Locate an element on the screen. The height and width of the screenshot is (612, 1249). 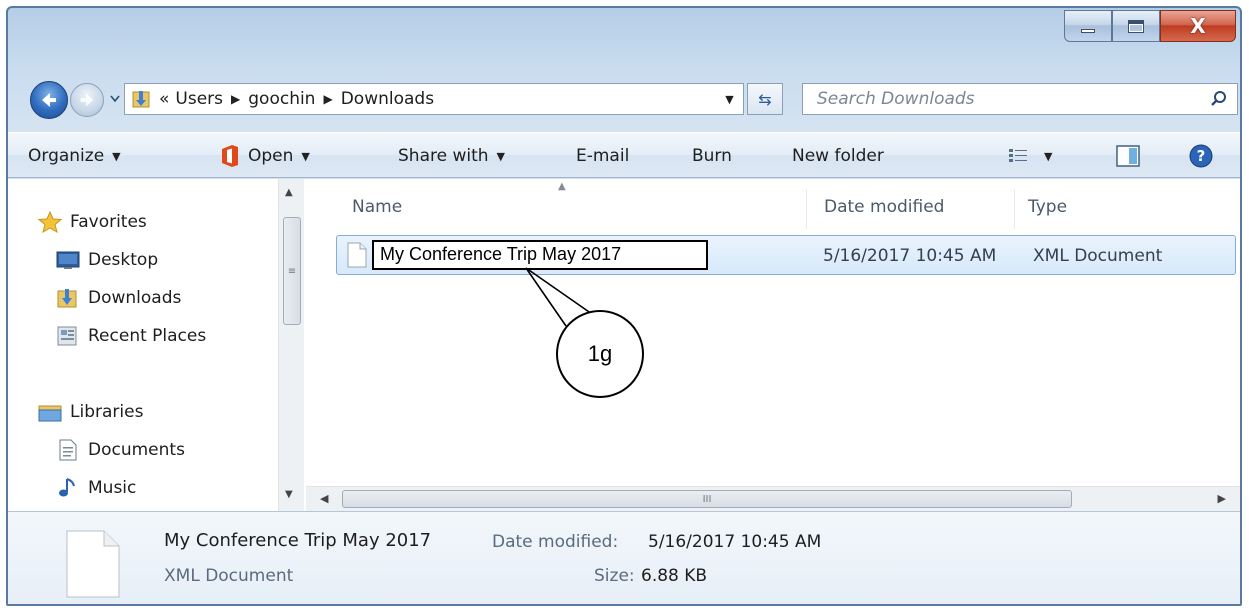
file-type: XML Document is located at coordinates (1098, 256).